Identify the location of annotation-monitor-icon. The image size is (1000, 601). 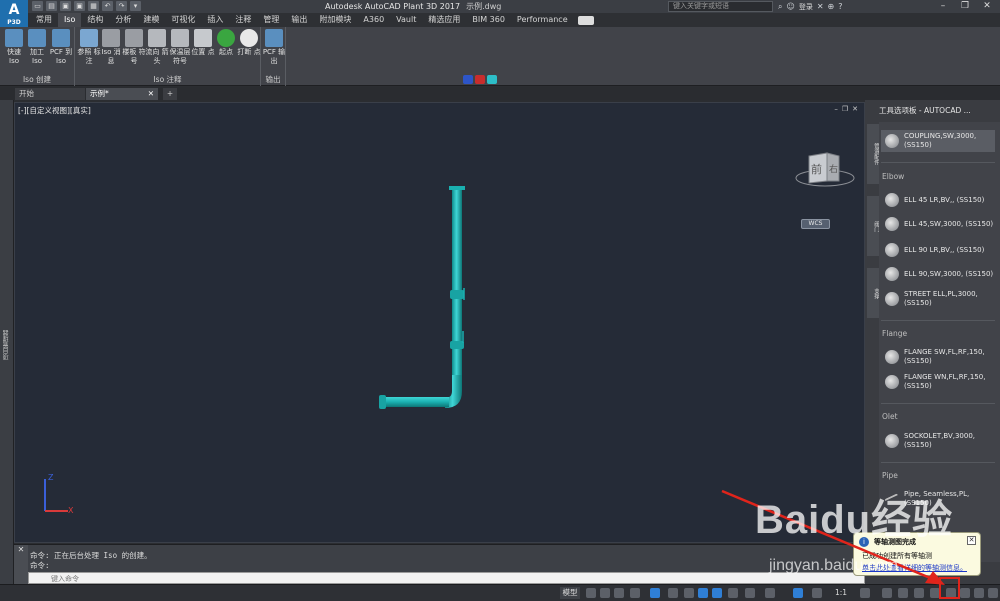
(887, 593).